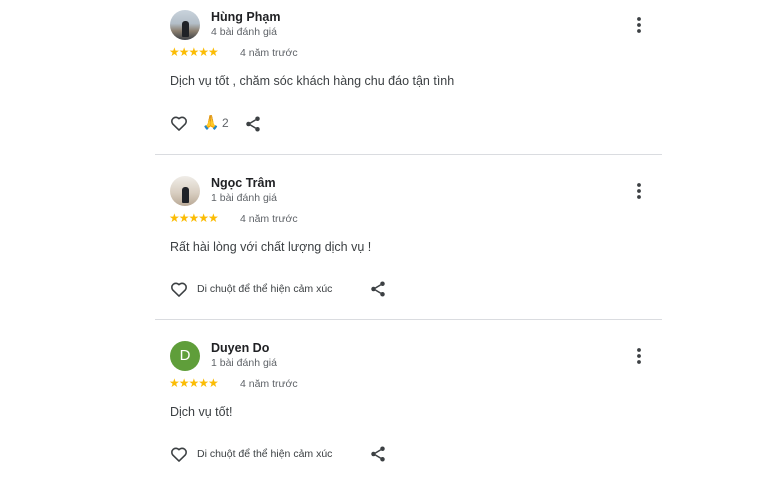 The width and height of the screenshot is (760, 496). Describe the element at coordinates (225, 123) in the screenshot. I see `reaction-count: 2` at that location.